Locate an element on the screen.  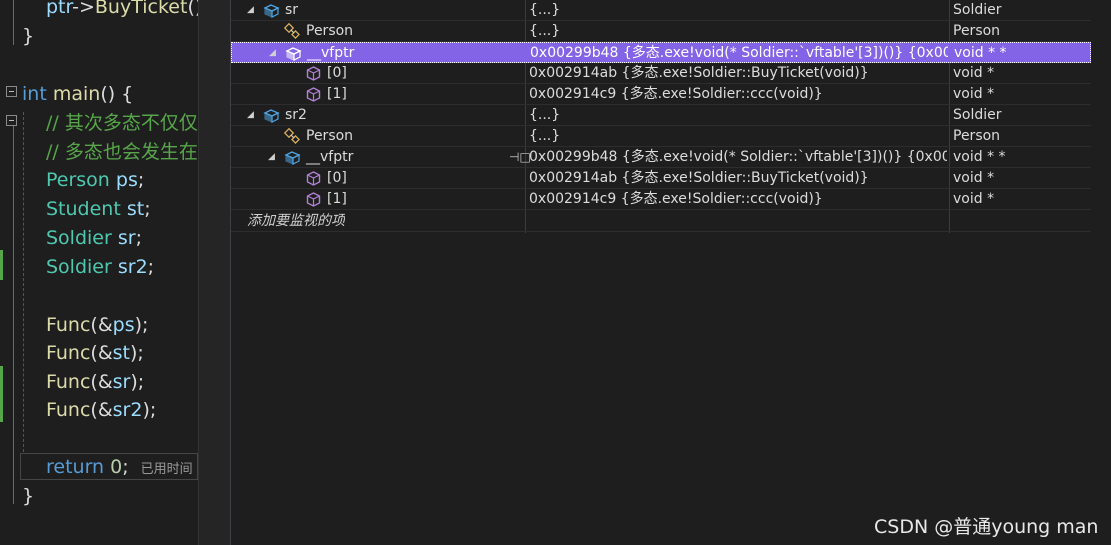
watch-name-cell: ◢ sr2 is located at coordinates (277, 115).